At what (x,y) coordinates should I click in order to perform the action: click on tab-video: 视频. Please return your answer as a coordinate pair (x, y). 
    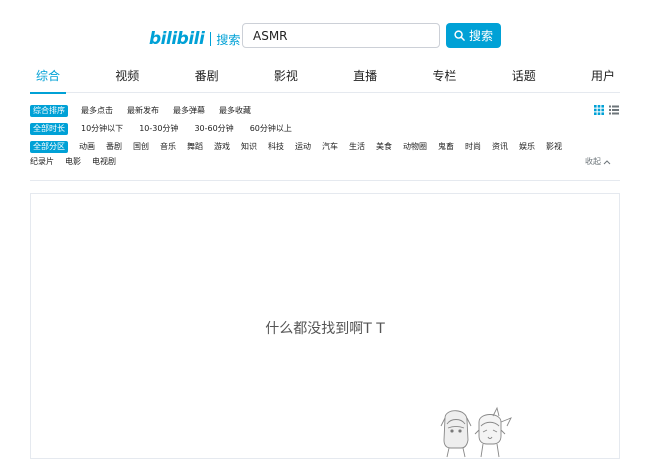
    Looking at the image, I should click on (127, 77).